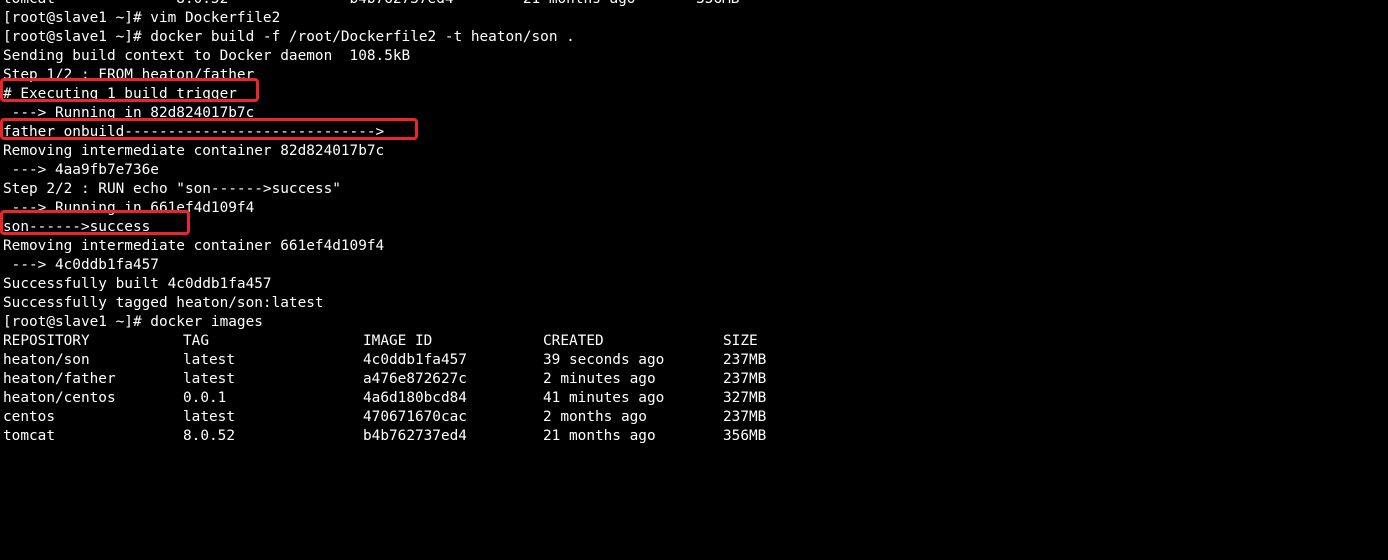 This screenshot has width=1388, height=560. What do you see at coordinates (693, 341) in the screenshot?
I see `images-table-header: REPOSITORY TAG IMAGE ID CREATED SIZE` at bounding box center [693, 341].